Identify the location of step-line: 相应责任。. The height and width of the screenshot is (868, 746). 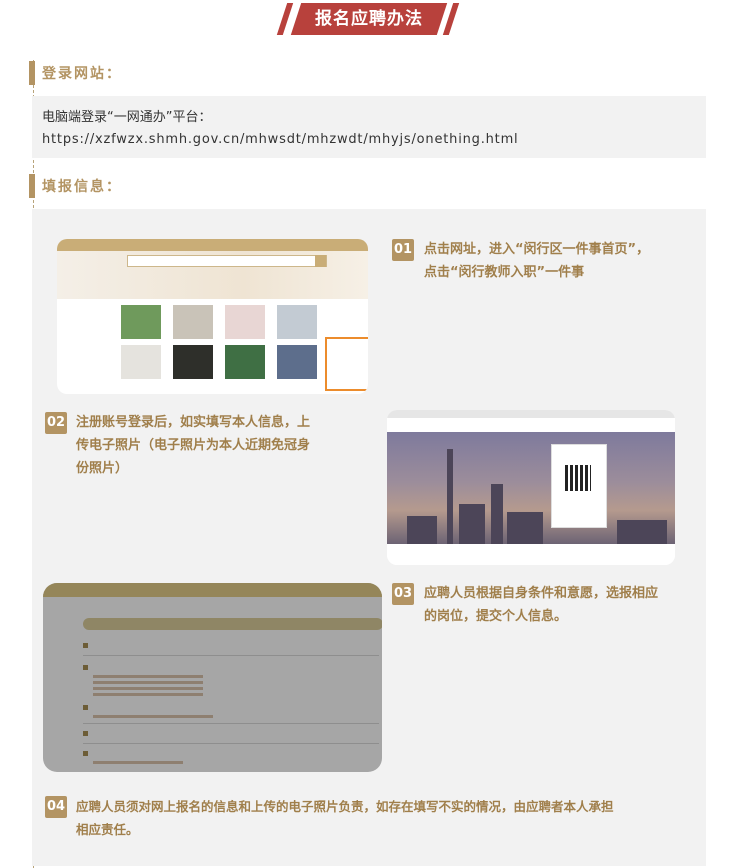
(107, 829).